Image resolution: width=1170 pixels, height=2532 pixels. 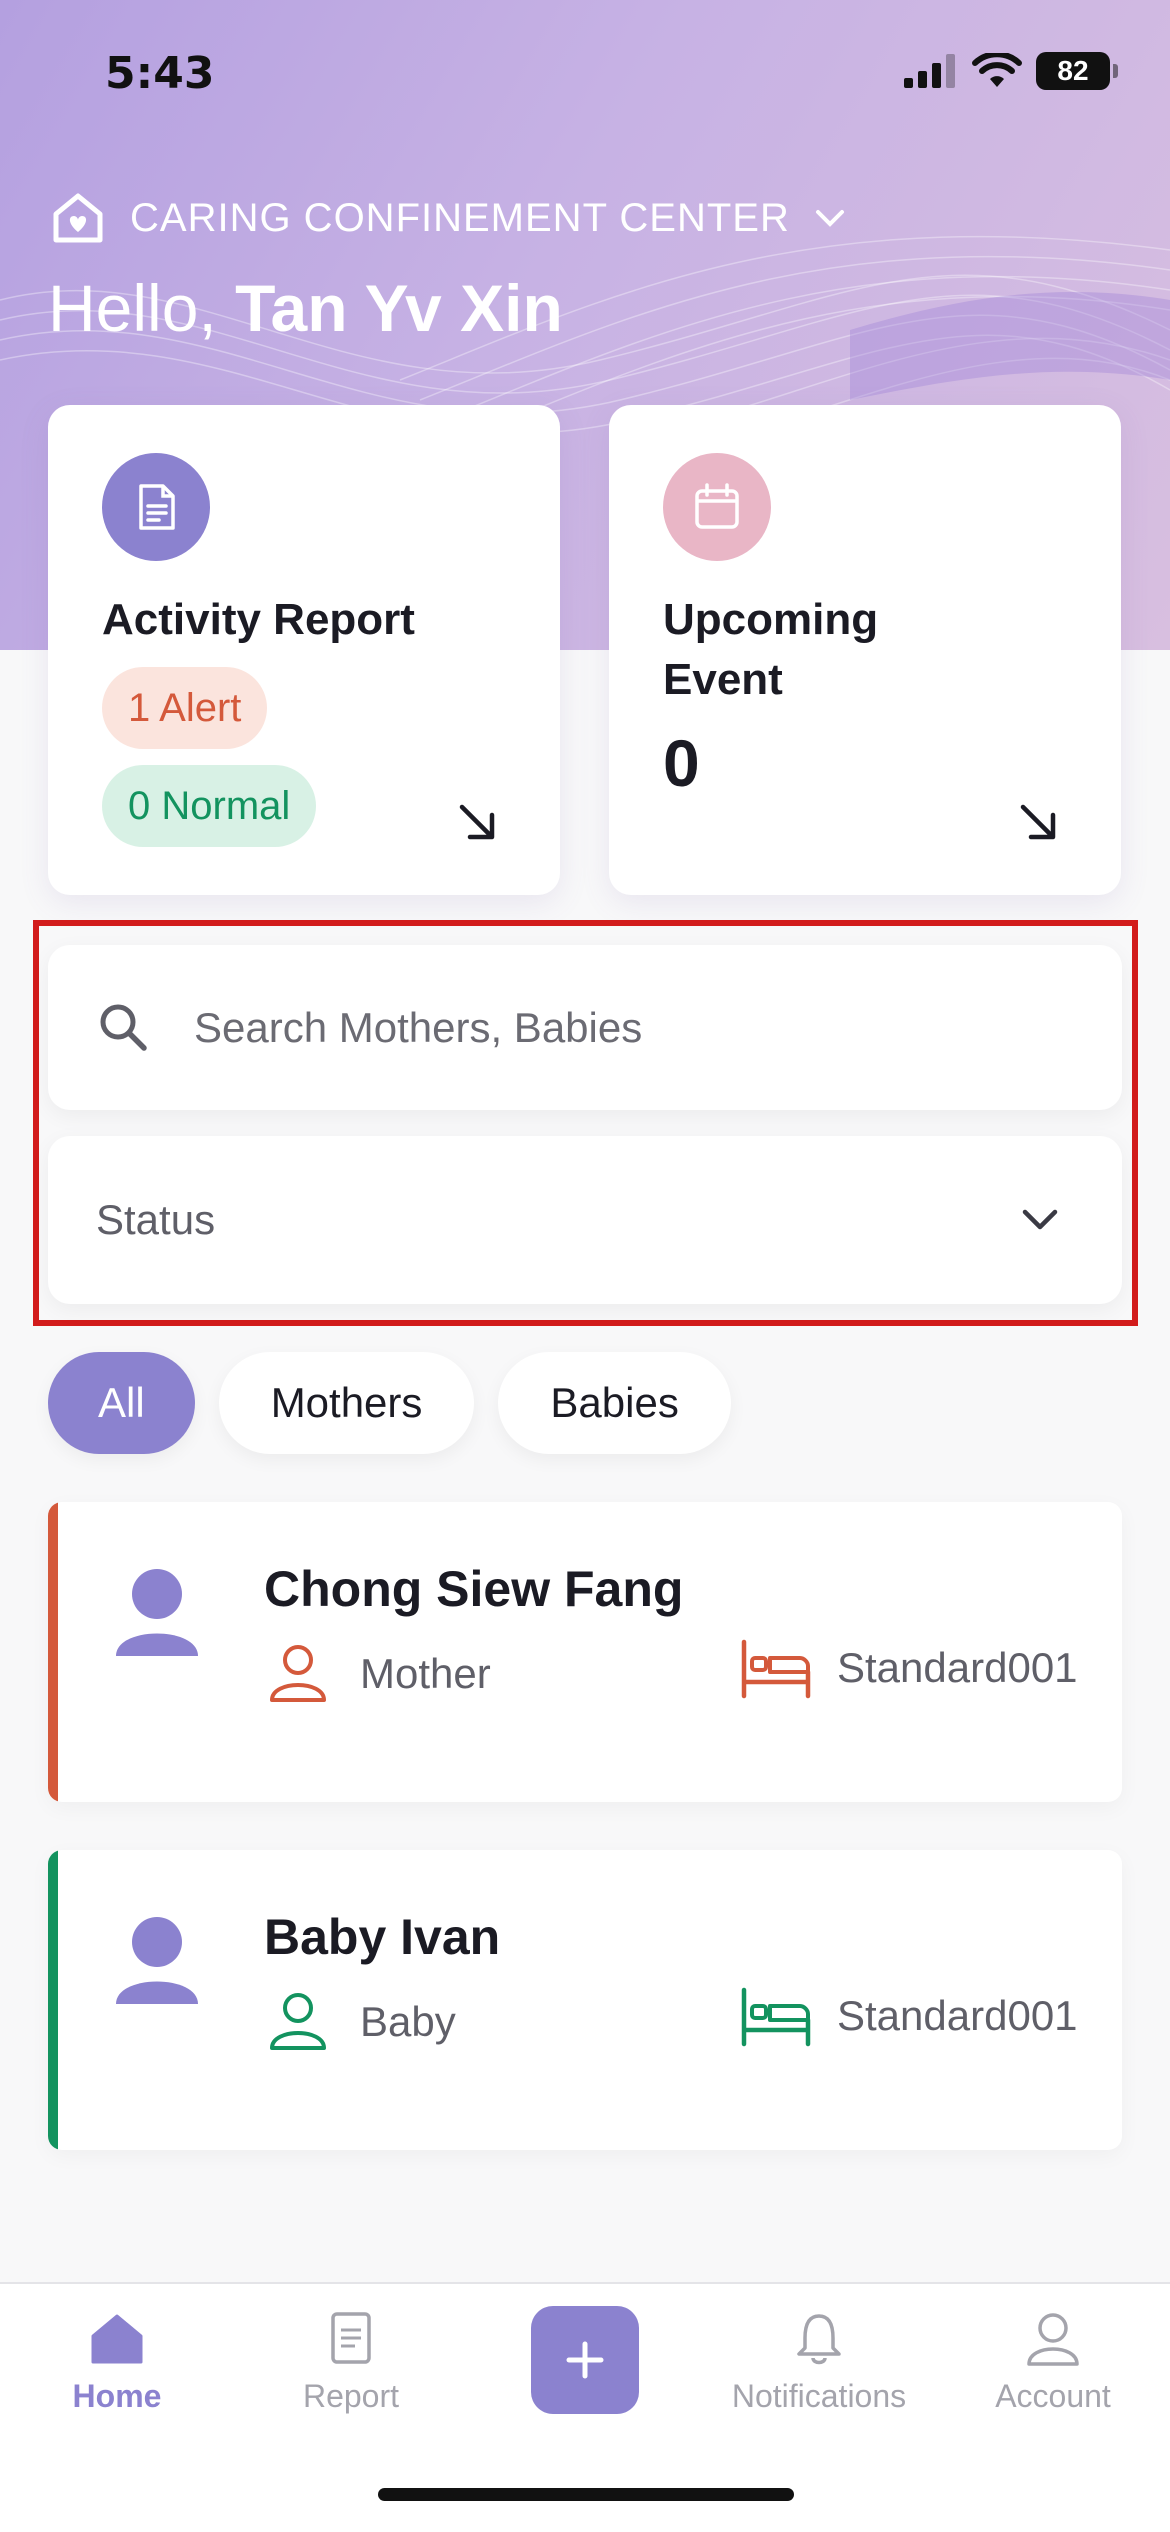 I want to click on tab-report-label: Report, so click(x=351, y=2396).